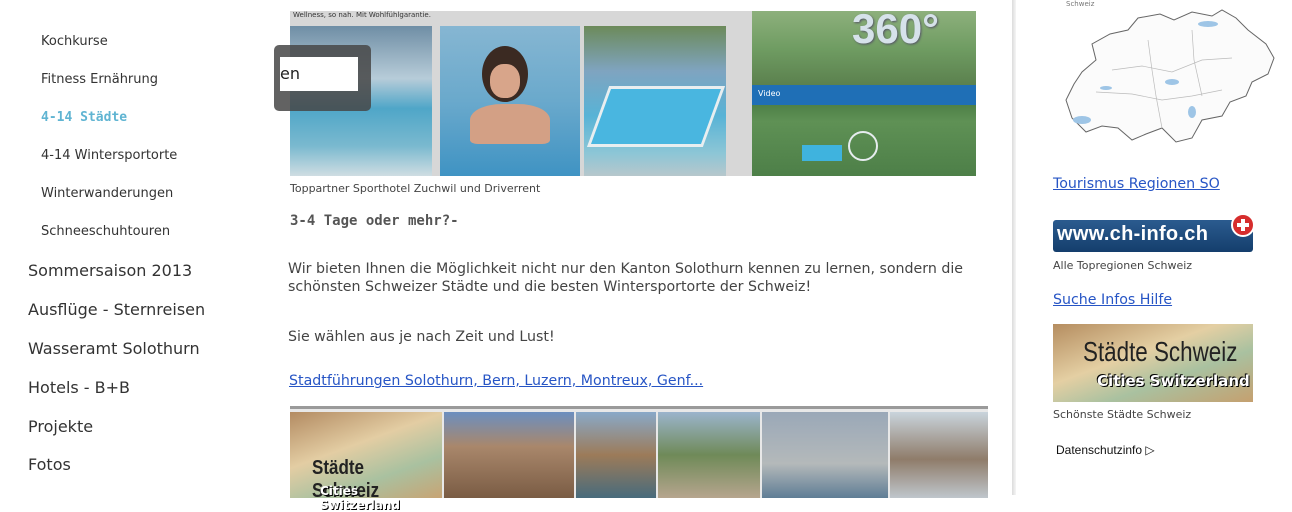  I want to click on city-photo-lake, so click(825, 455).